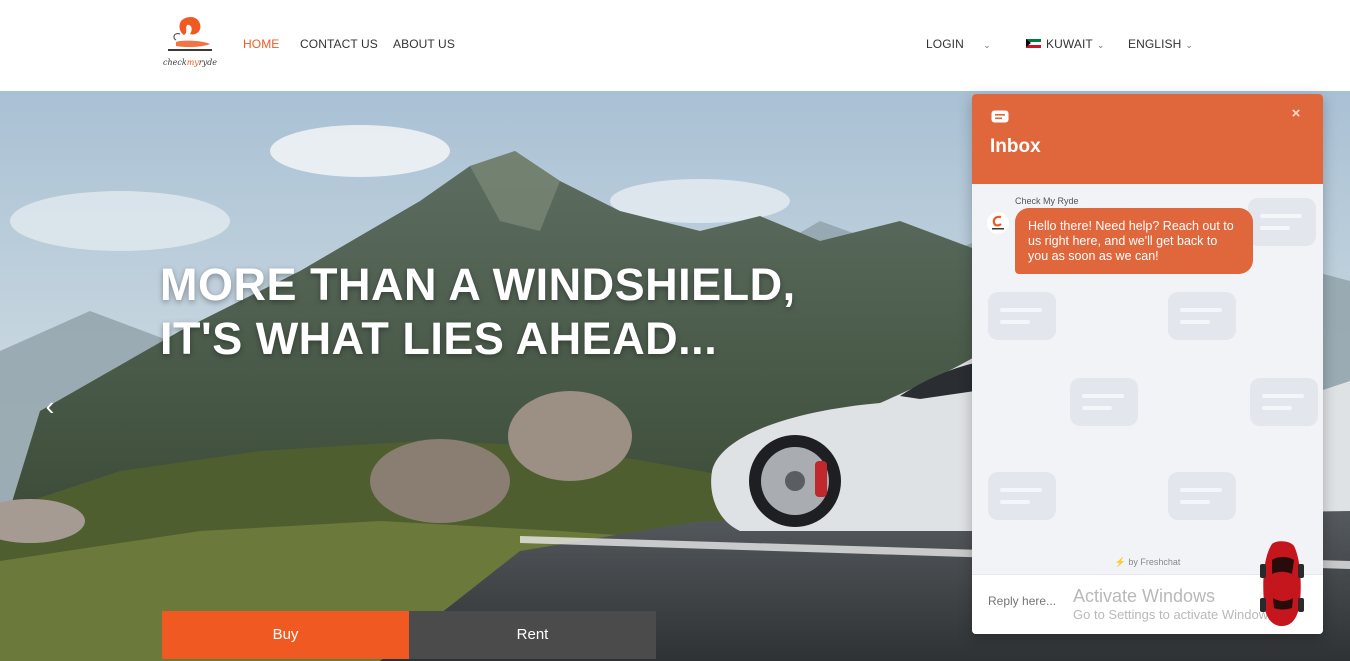 This screenshot has width=1350, height=661. What do you see at coordinates (50, 406) in the screenshot?
I see `chevron-left-icon: ‹` at bounding box center [50, 406].